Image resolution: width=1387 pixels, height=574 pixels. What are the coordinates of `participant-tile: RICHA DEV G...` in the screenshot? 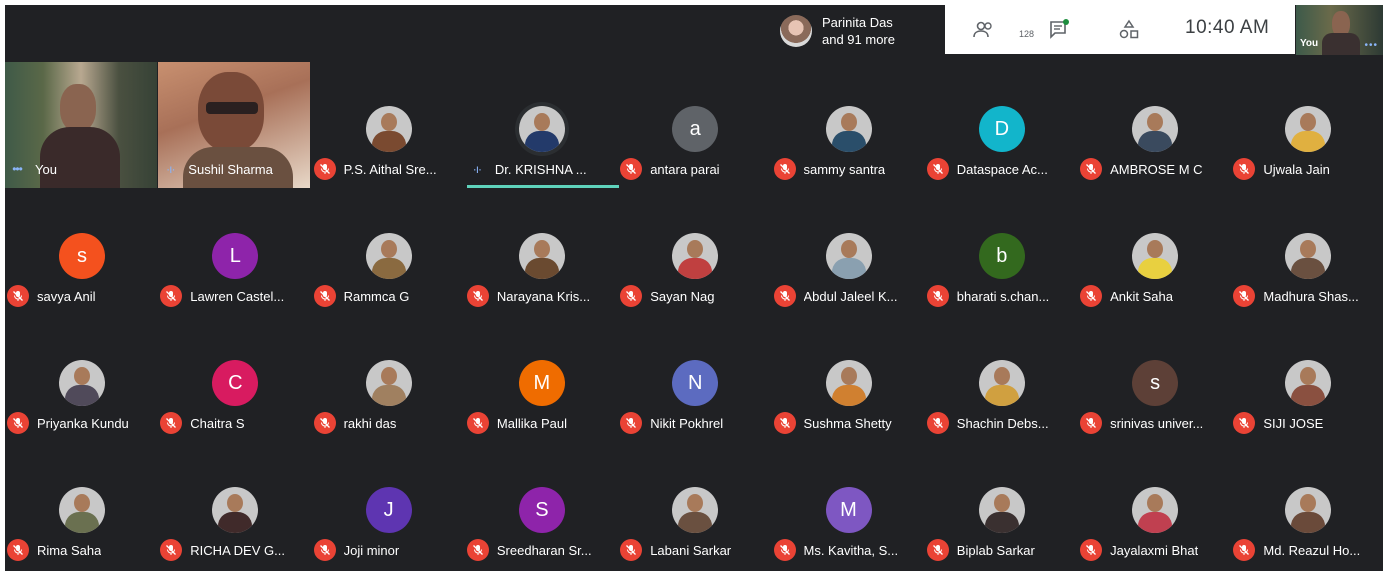 It's located at (234, 505).